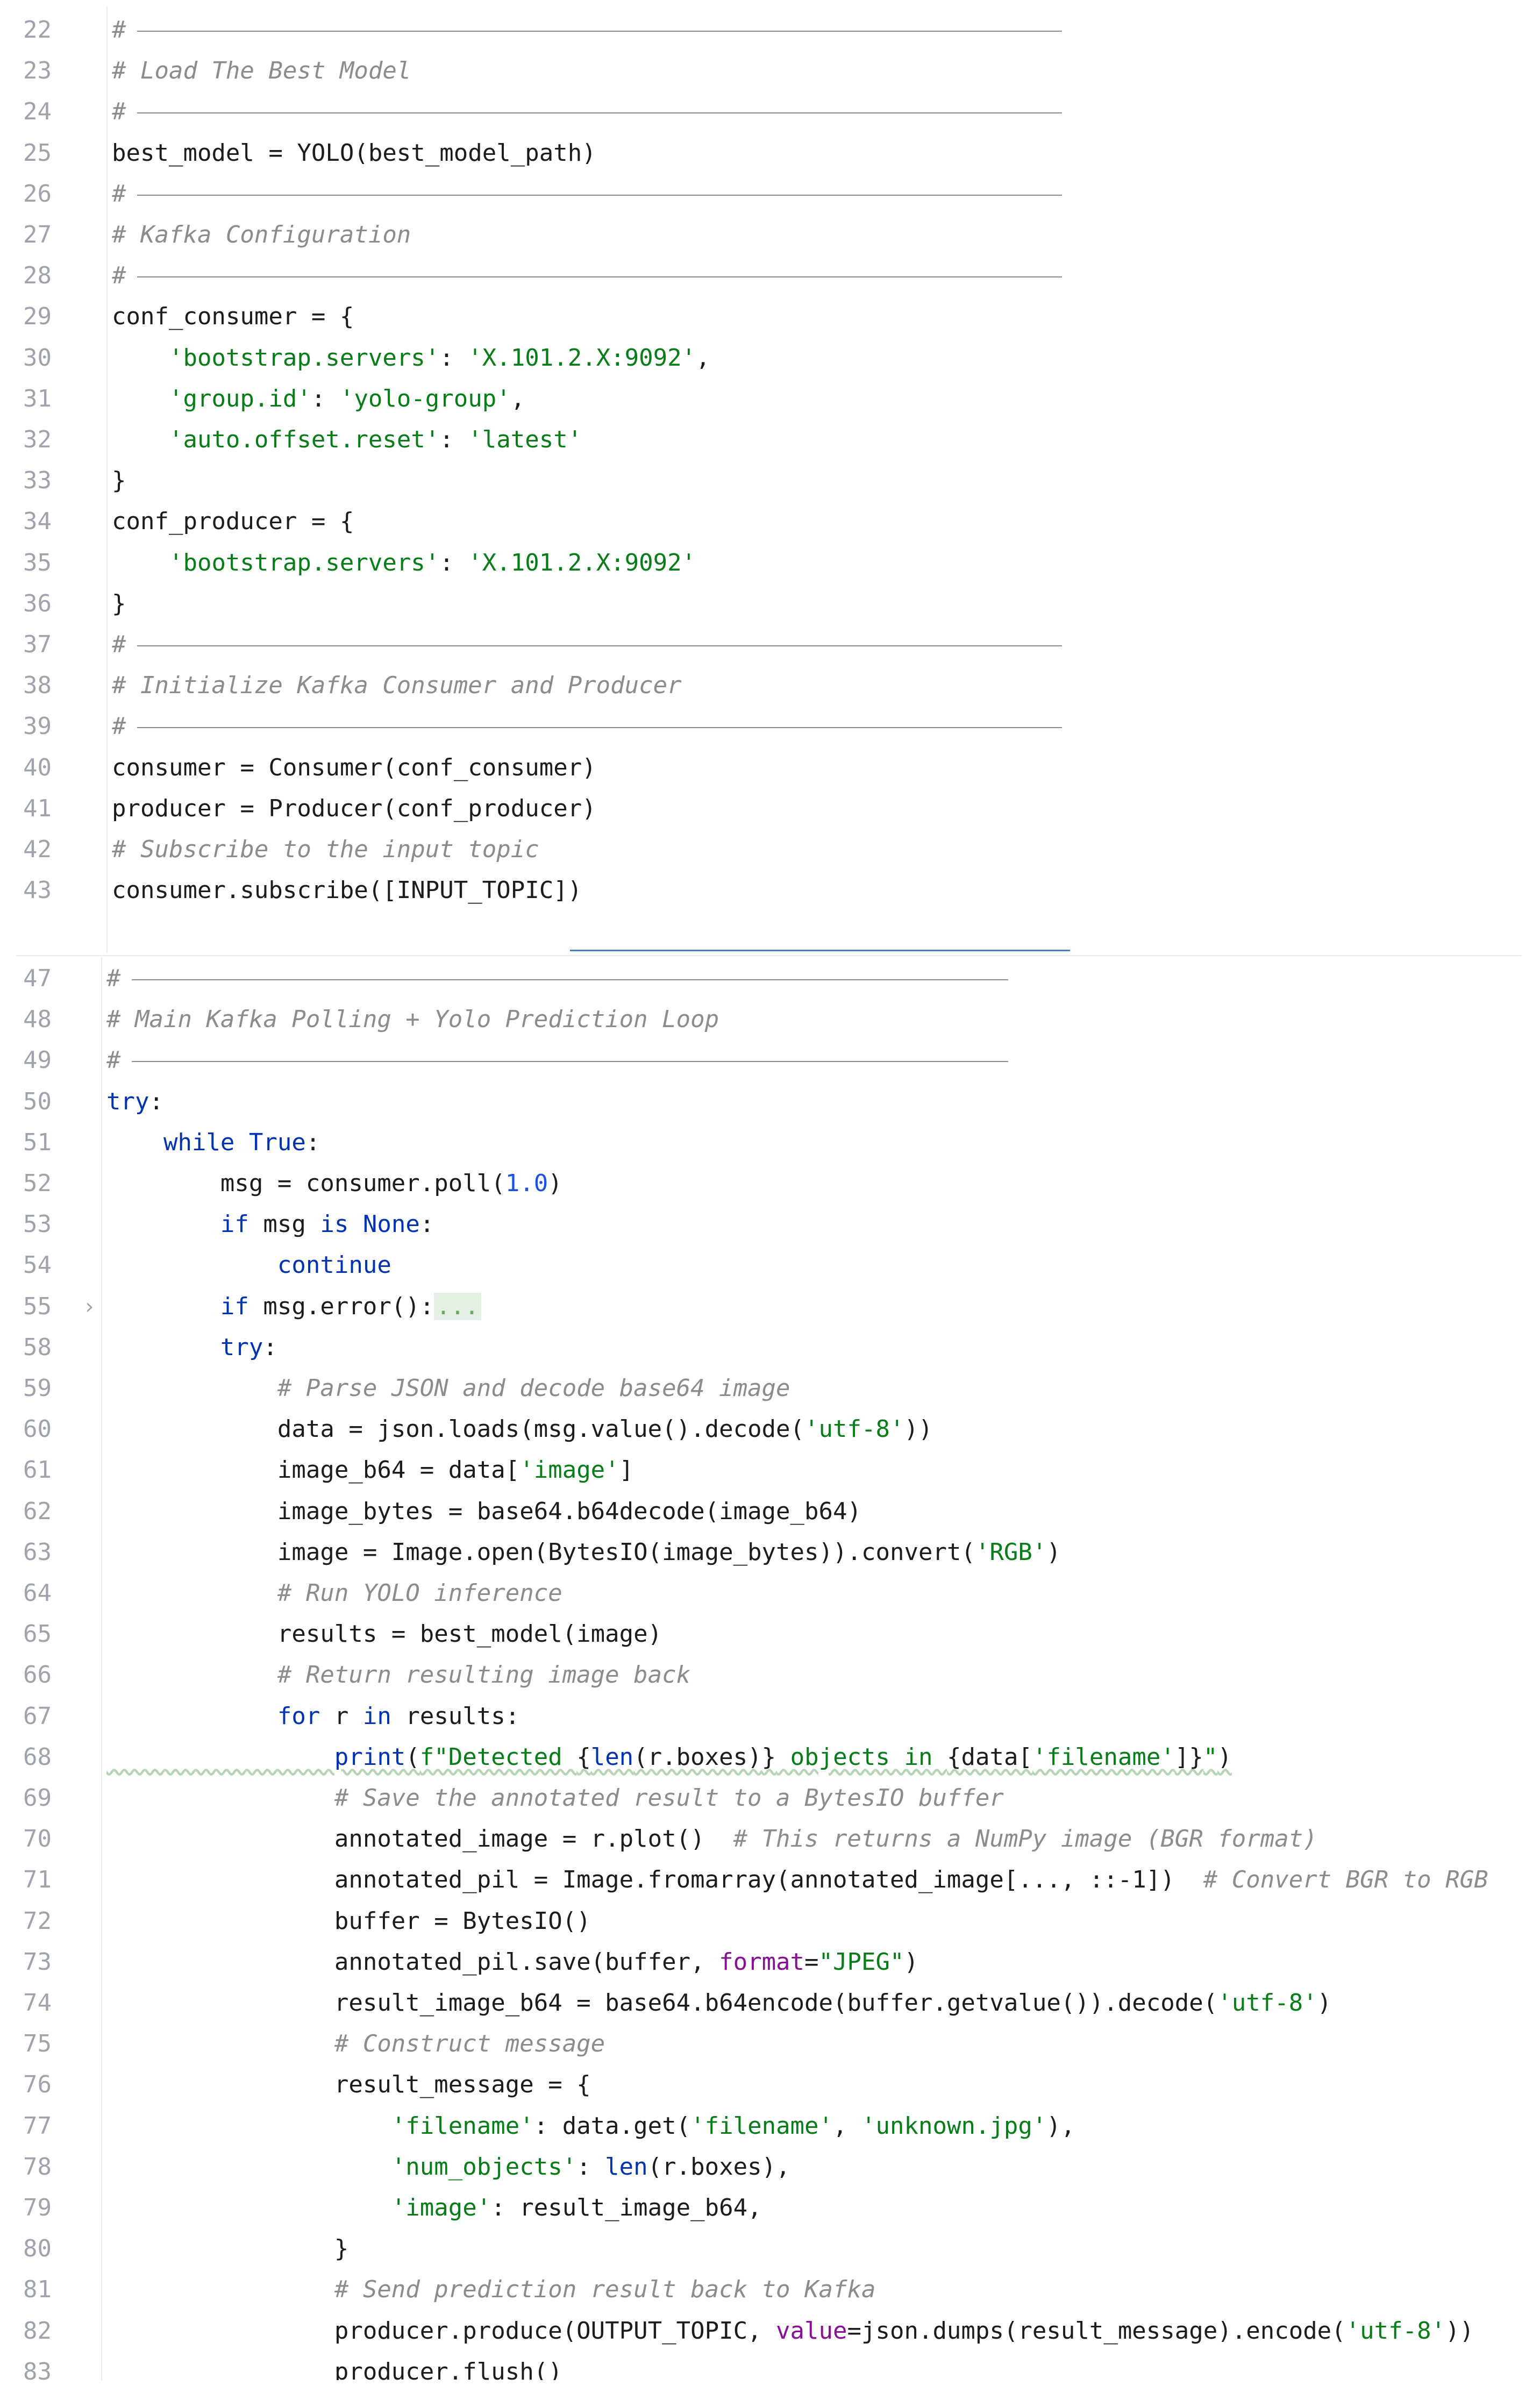  I want to click on line-number: 73, so click(26, 1962).